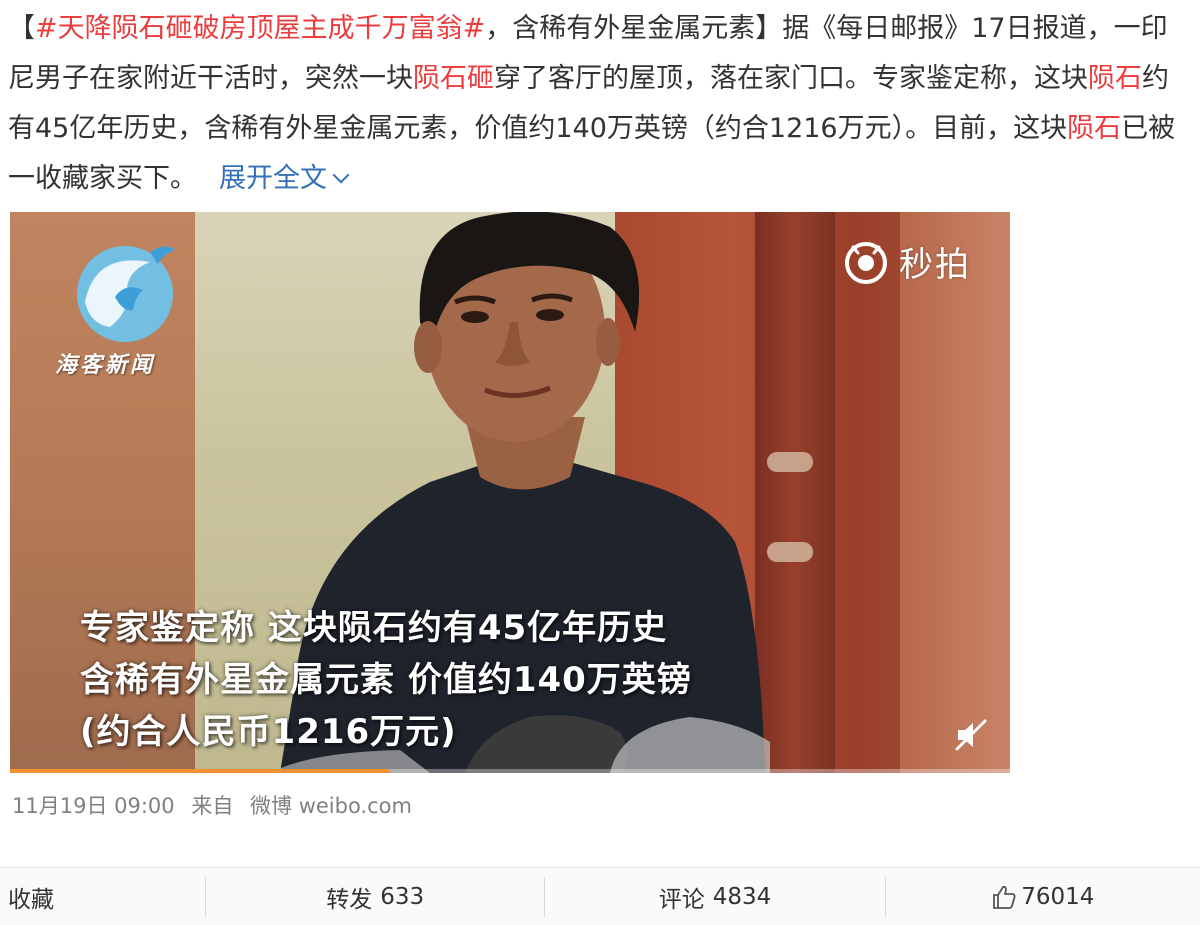 The image size is (1200, 925). What do you see at coordinates (200, 771) in the screenshot?
I see `video-progress-fill` at bounding box center [200, 771].